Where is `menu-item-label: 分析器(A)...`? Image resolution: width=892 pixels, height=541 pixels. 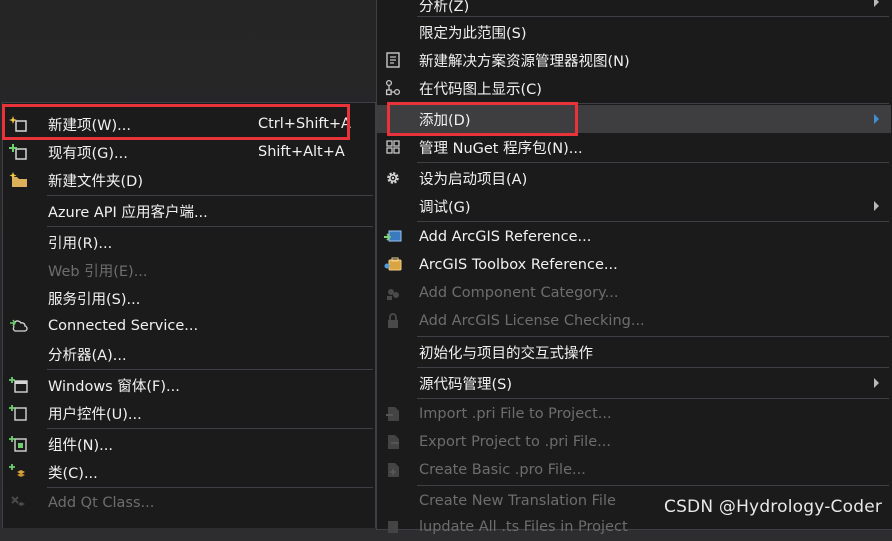 menu-item-label: 分析器(A)... is located at coordinates (87, 355).